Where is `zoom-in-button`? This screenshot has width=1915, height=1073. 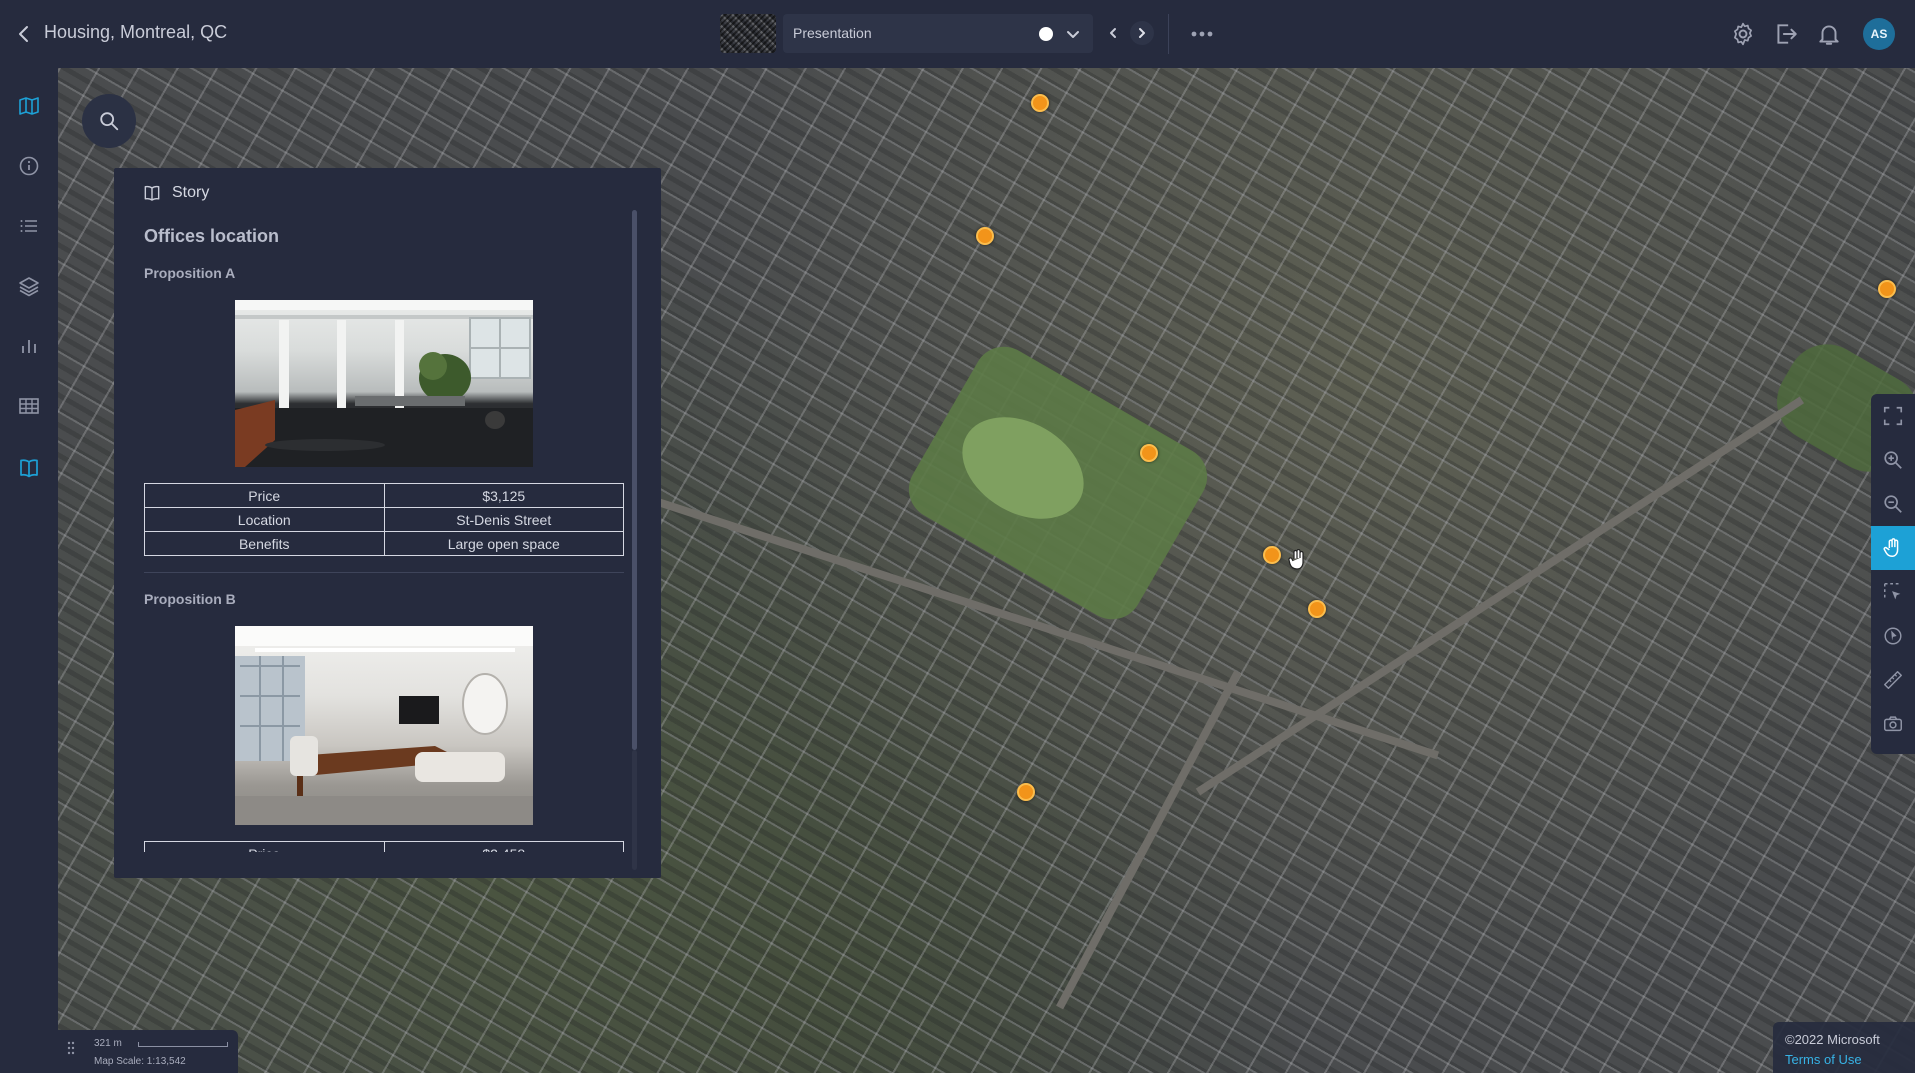
zoom-in-button is located at coordinates (1893, 460).